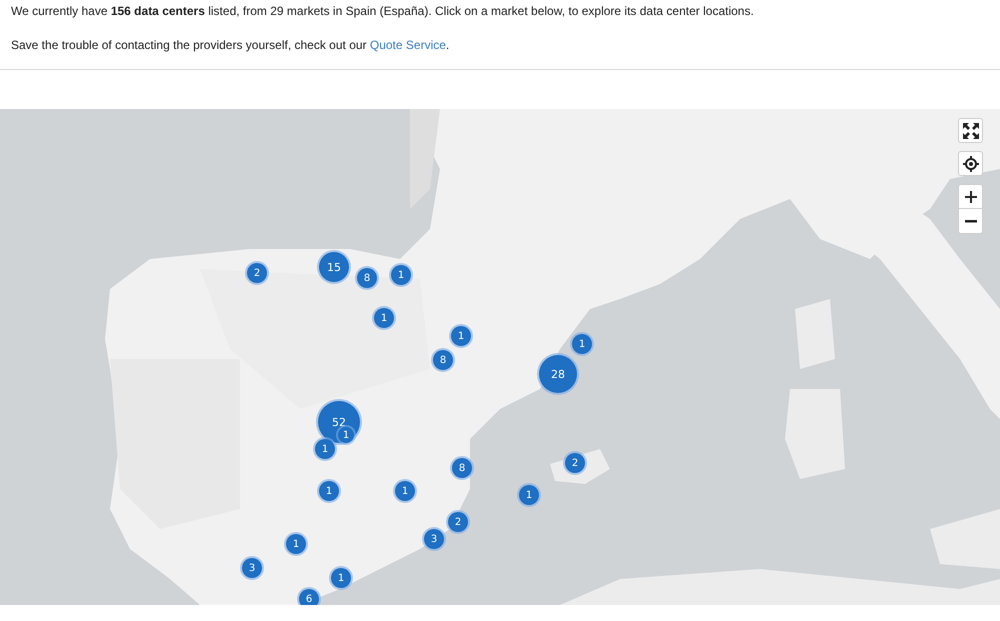 The image size is (1000, 621). I want to click on expand-icon, so click(971, 131).